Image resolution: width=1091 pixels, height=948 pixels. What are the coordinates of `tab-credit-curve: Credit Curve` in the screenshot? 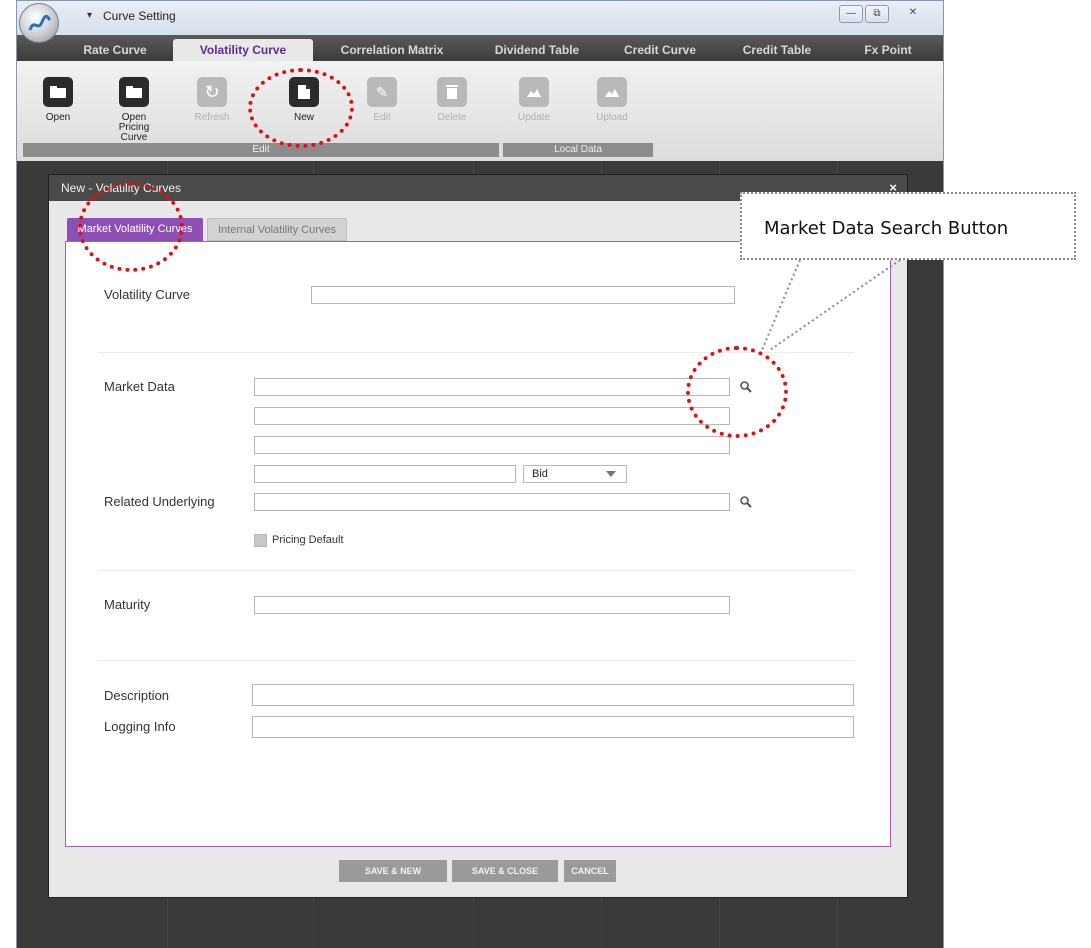 It's located at (660, 50).